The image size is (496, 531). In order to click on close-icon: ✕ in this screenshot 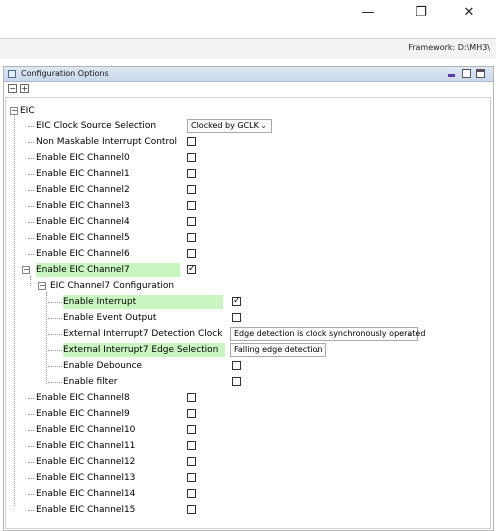, I will do `click(469, 12)`.